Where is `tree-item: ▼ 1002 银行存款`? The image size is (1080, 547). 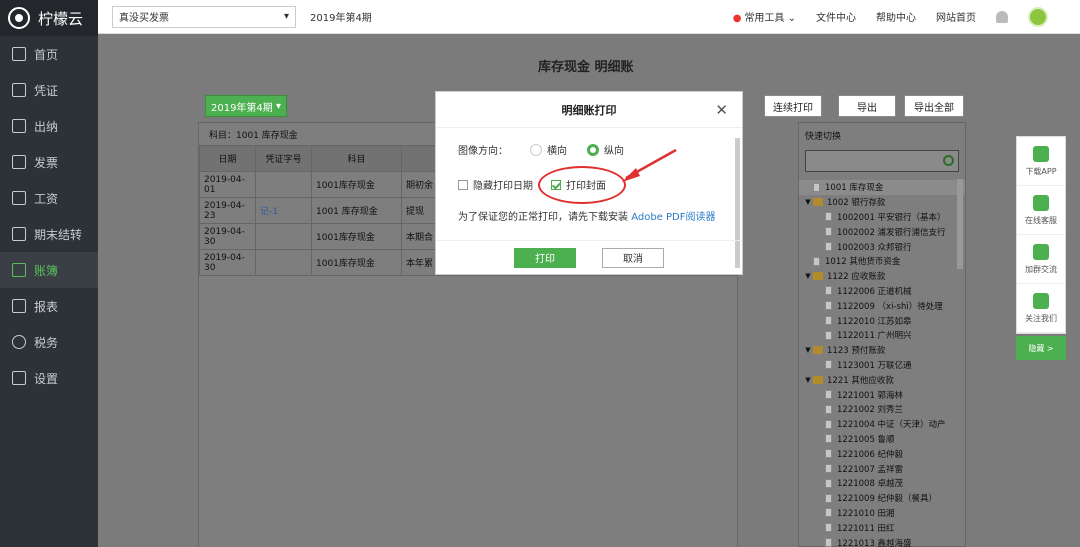 tree-item: ▼ 1002 银行存款 is located at coordinates (882, 202).